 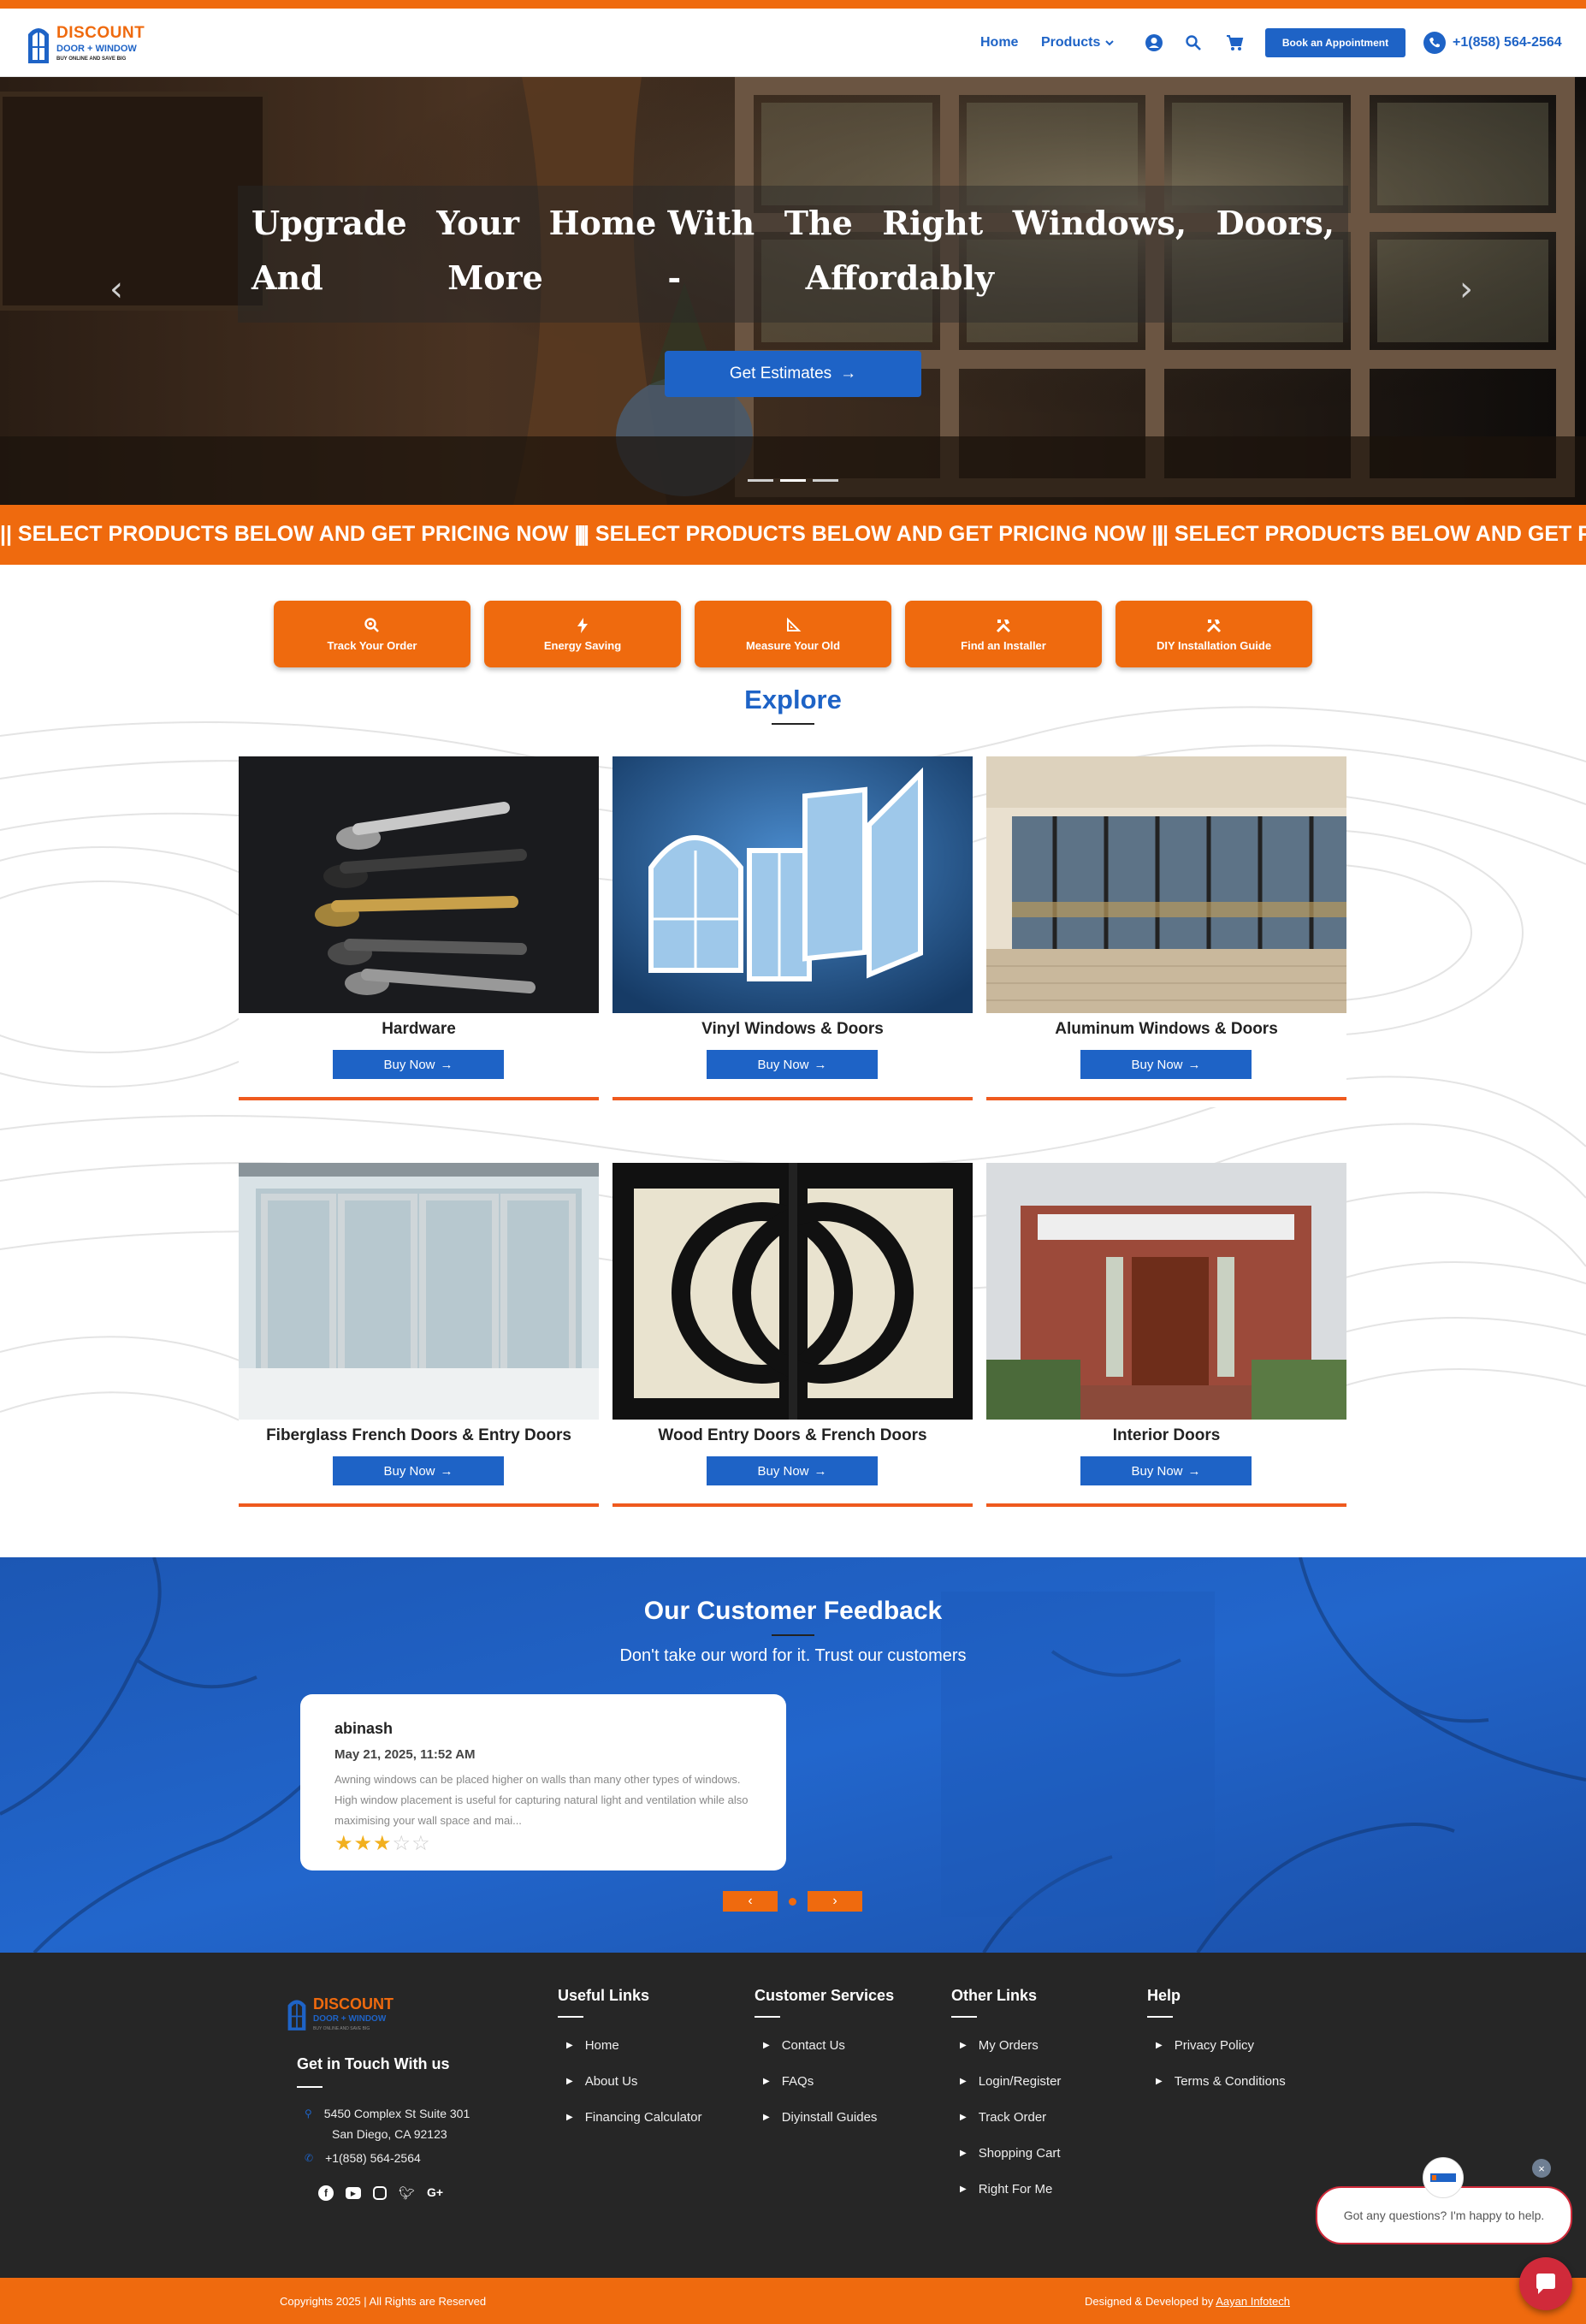 I want to click on footer-link-track-order: ▶ Track Order, so click(x=1003, y=2117).